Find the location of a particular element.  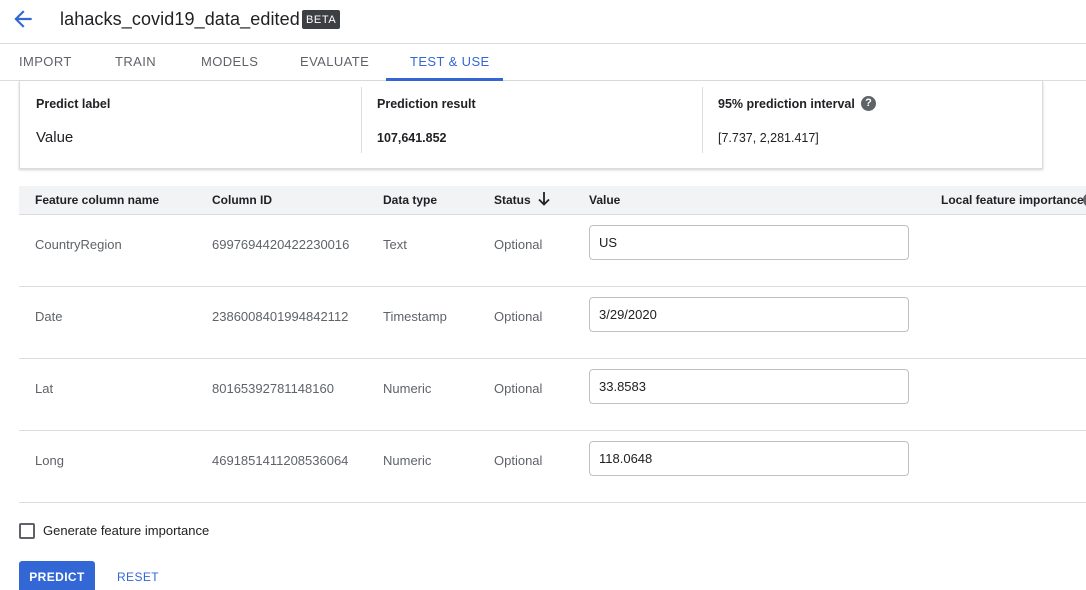

feature-name-cell: Long is located at coordinates (49, 460).